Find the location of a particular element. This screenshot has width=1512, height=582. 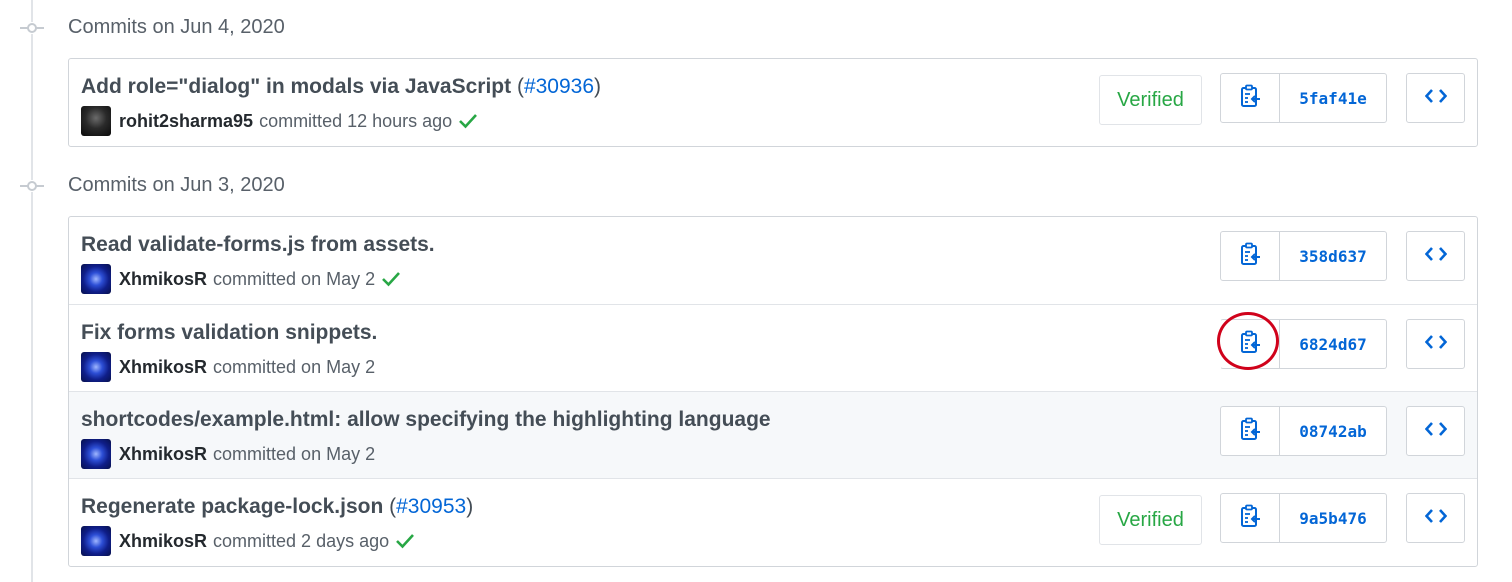

commit-sha-button-group: 358d637 is located at coordinates (1303, 256).